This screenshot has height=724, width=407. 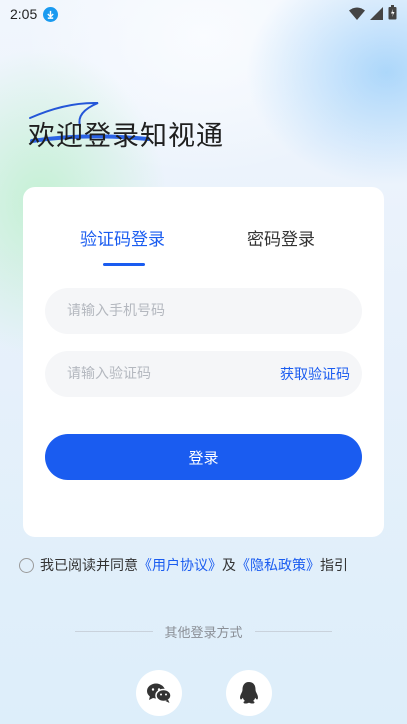 I want to click on agreement-checkbox, so click(x=26, y=565).